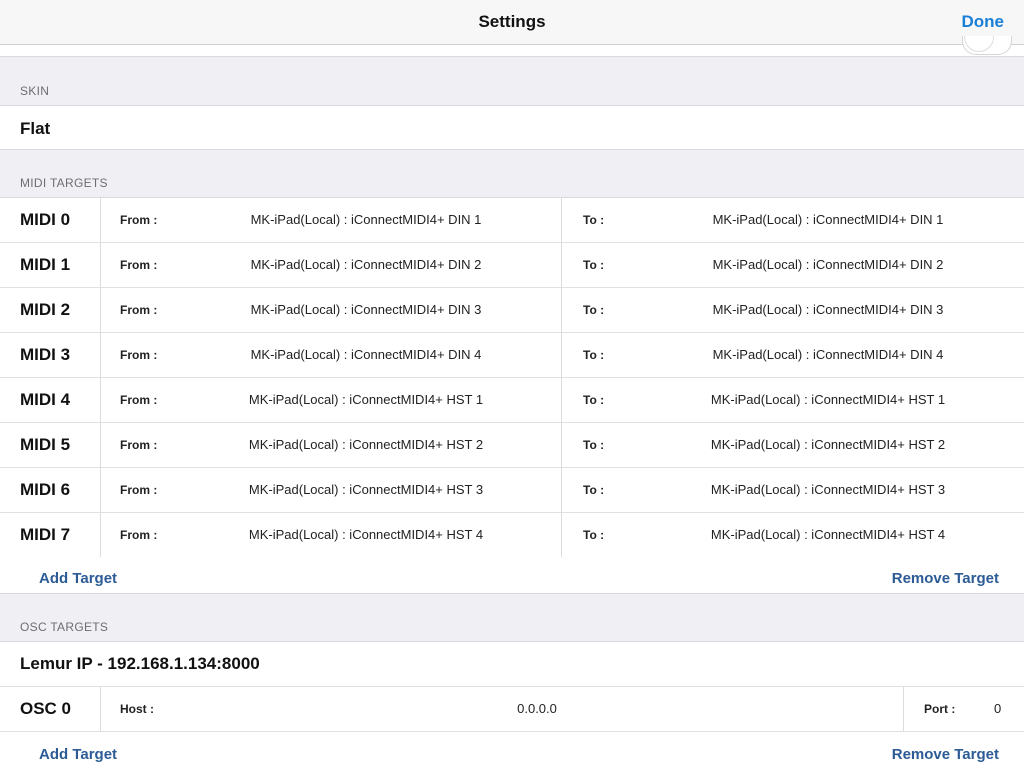  Describe the element at coordinates (64, 627) in the screenshot. I see `osc-section-header: OSC TARGETS` at that location.